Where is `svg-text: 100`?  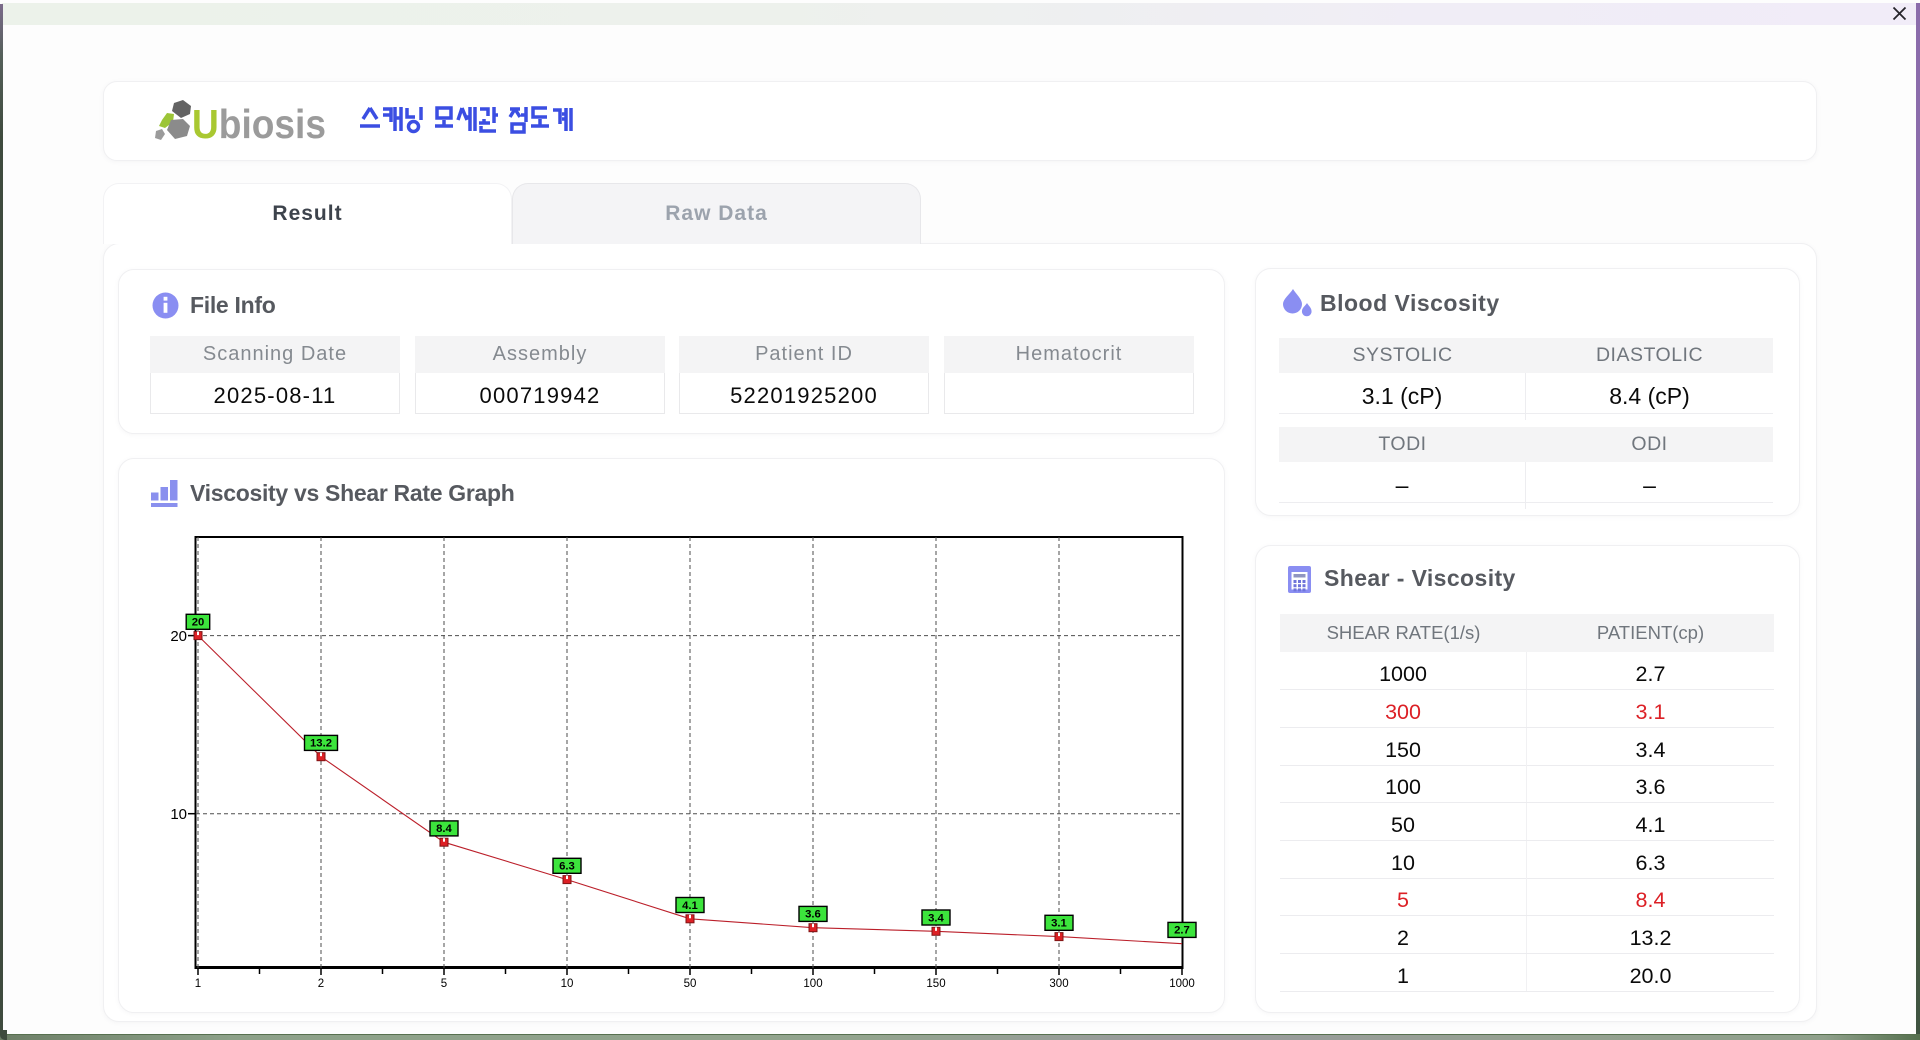
svg-text: 100 is located at coordinates (812, 984).